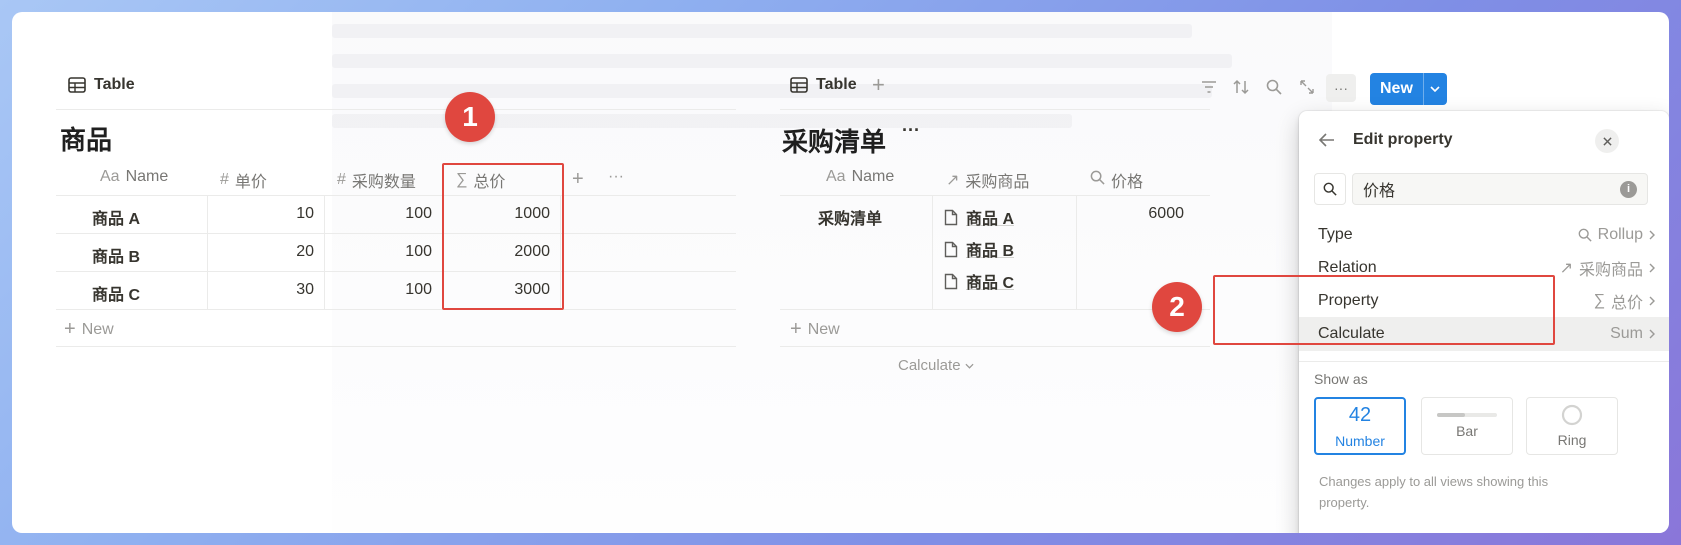 The height and width of the screenshot is (545, 1681). What do you see at coordinates (250, 182) in the screenshot?
I see `left-col-price-label: 单价` at bounding box center [250, 182].